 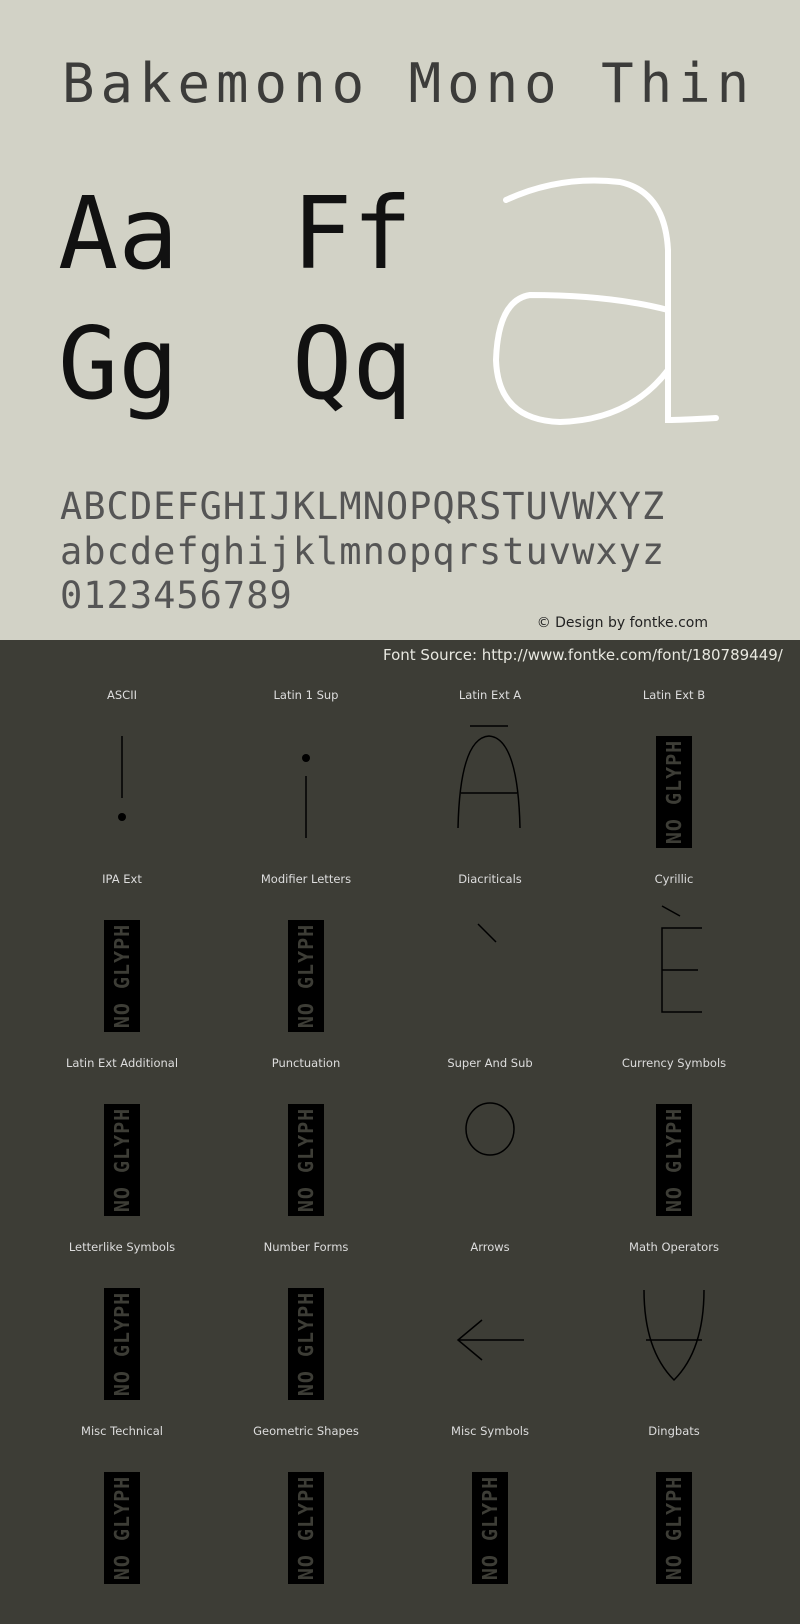 I want to click on uppercase-line: ABCDEFGHIJKLMNOPQRSTUVWXYZ, so click(x=363, y=506).